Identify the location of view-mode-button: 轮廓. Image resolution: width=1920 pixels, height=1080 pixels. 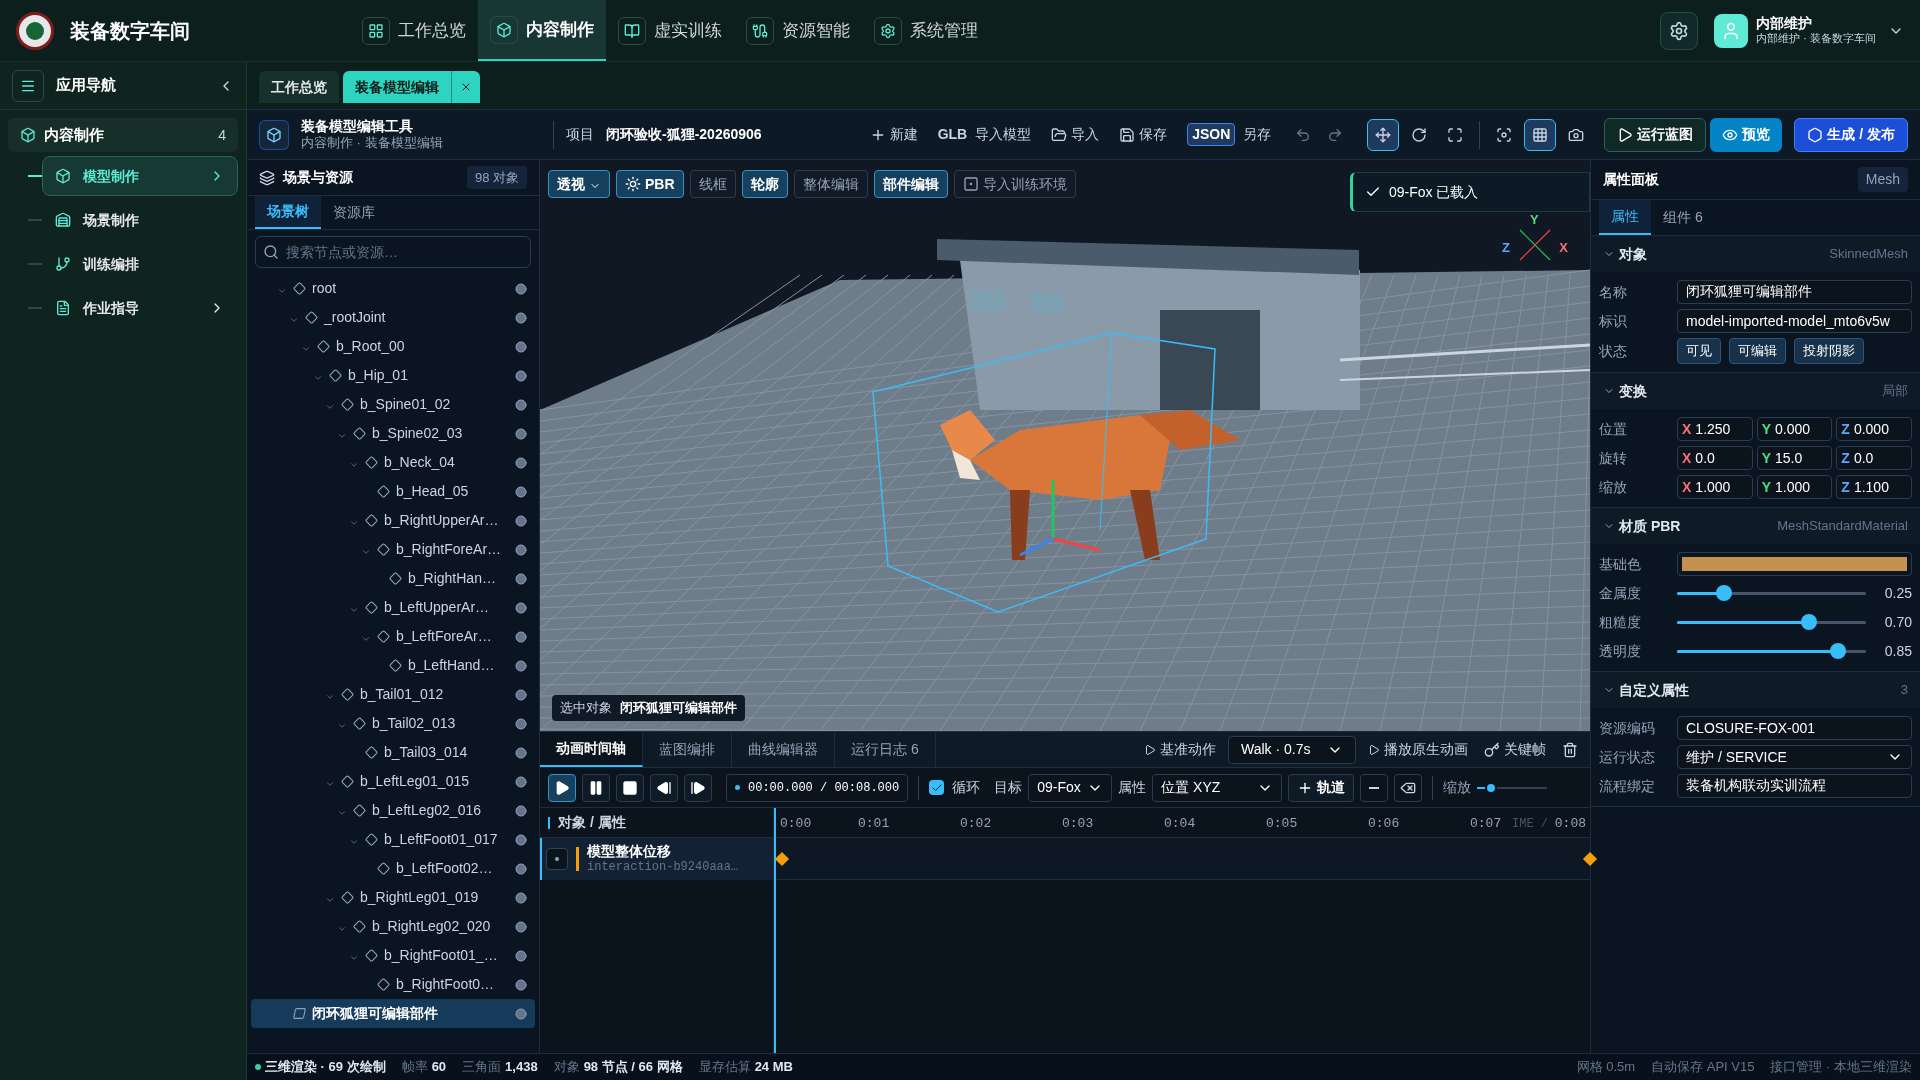
(764, 184).